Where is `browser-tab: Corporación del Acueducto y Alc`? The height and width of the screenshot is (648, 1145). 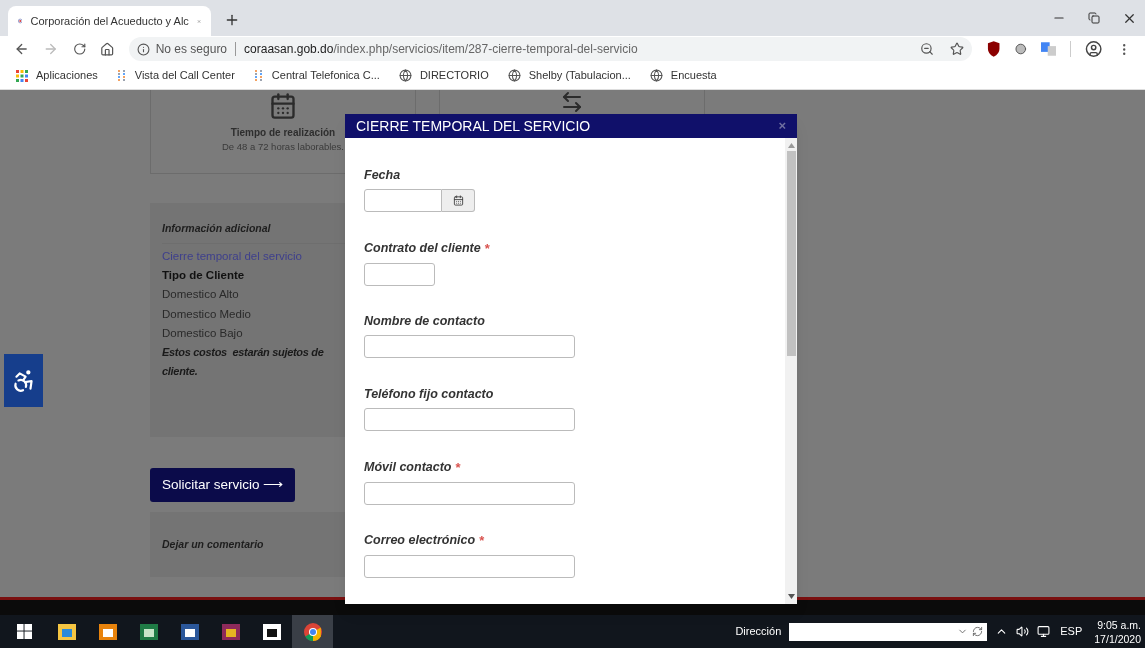 browser-tab: Corporación del Acueducto y Alc is located at coordinates (109, 21).